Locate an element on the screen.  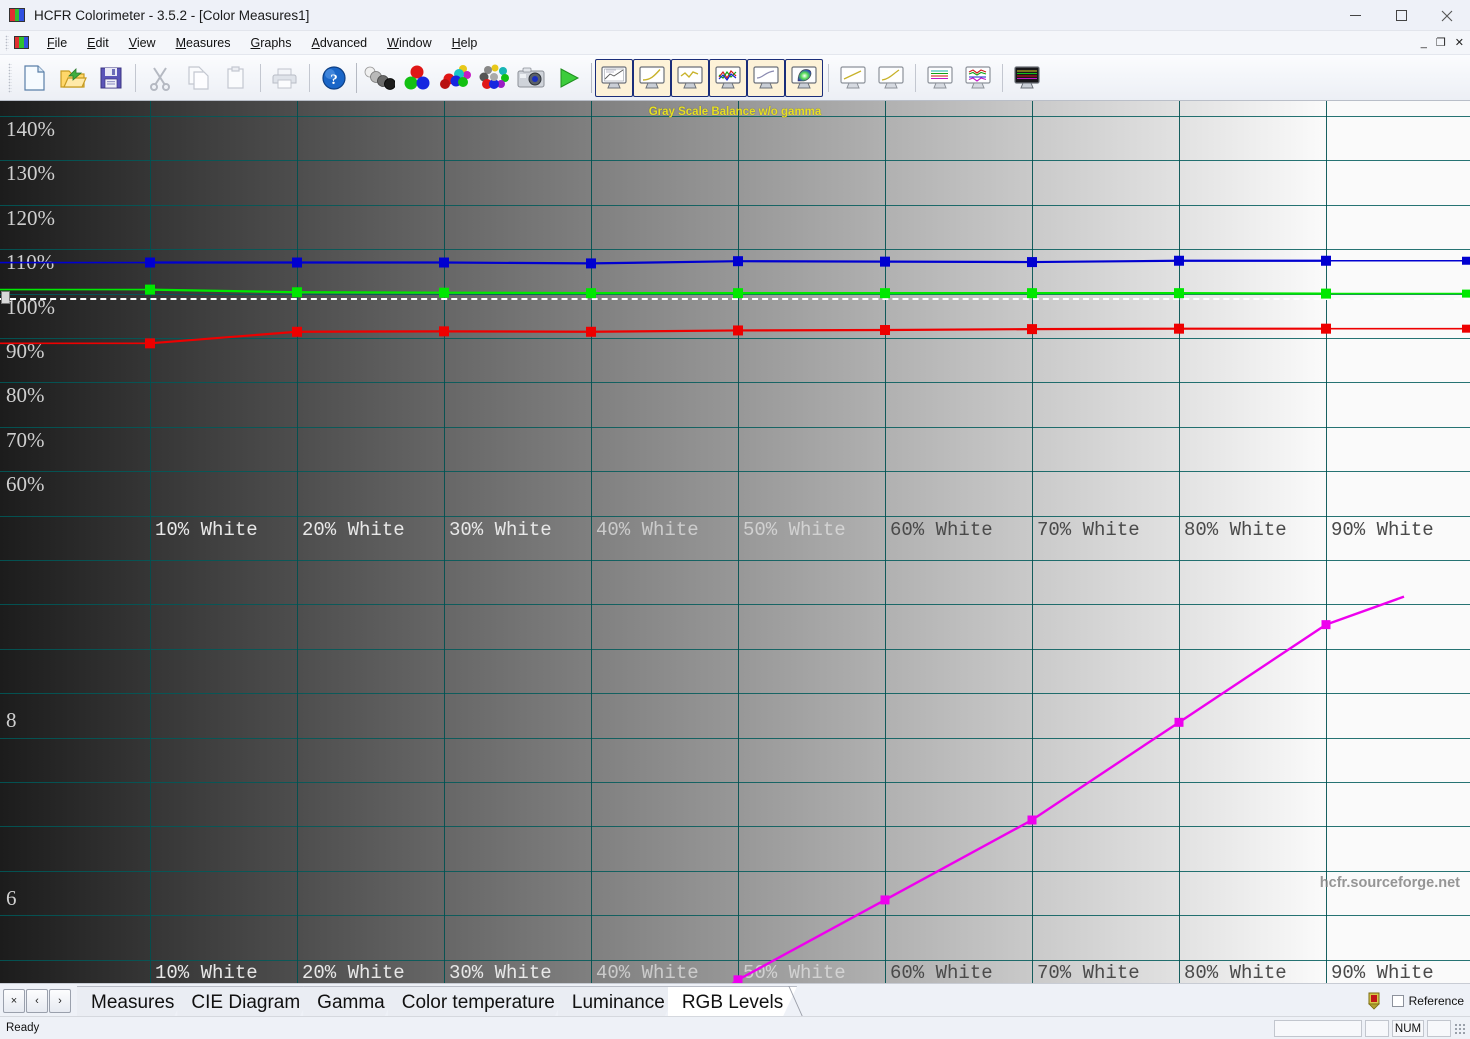
tab-prev-button: ‹ is located at coordinates (37, 1001).